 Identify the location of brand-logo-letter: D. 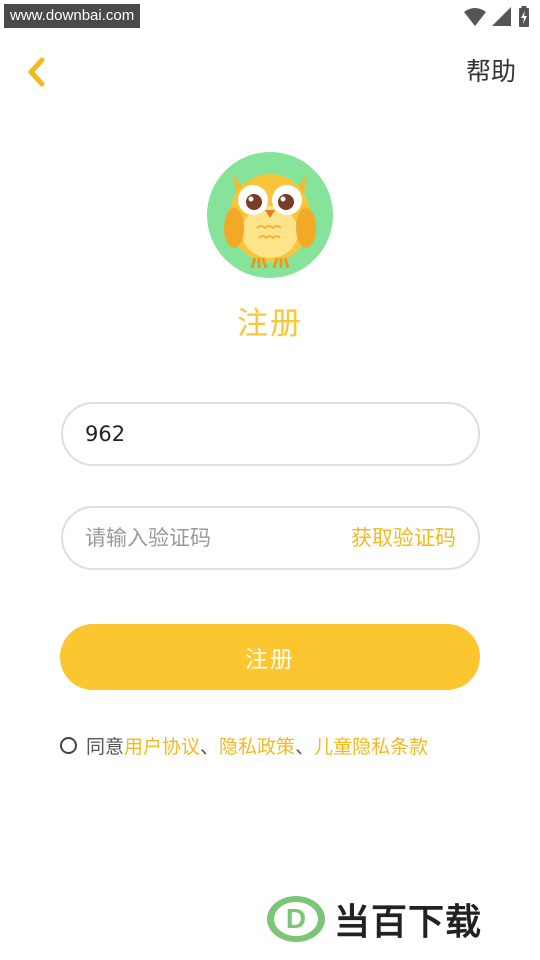
(296, 918).